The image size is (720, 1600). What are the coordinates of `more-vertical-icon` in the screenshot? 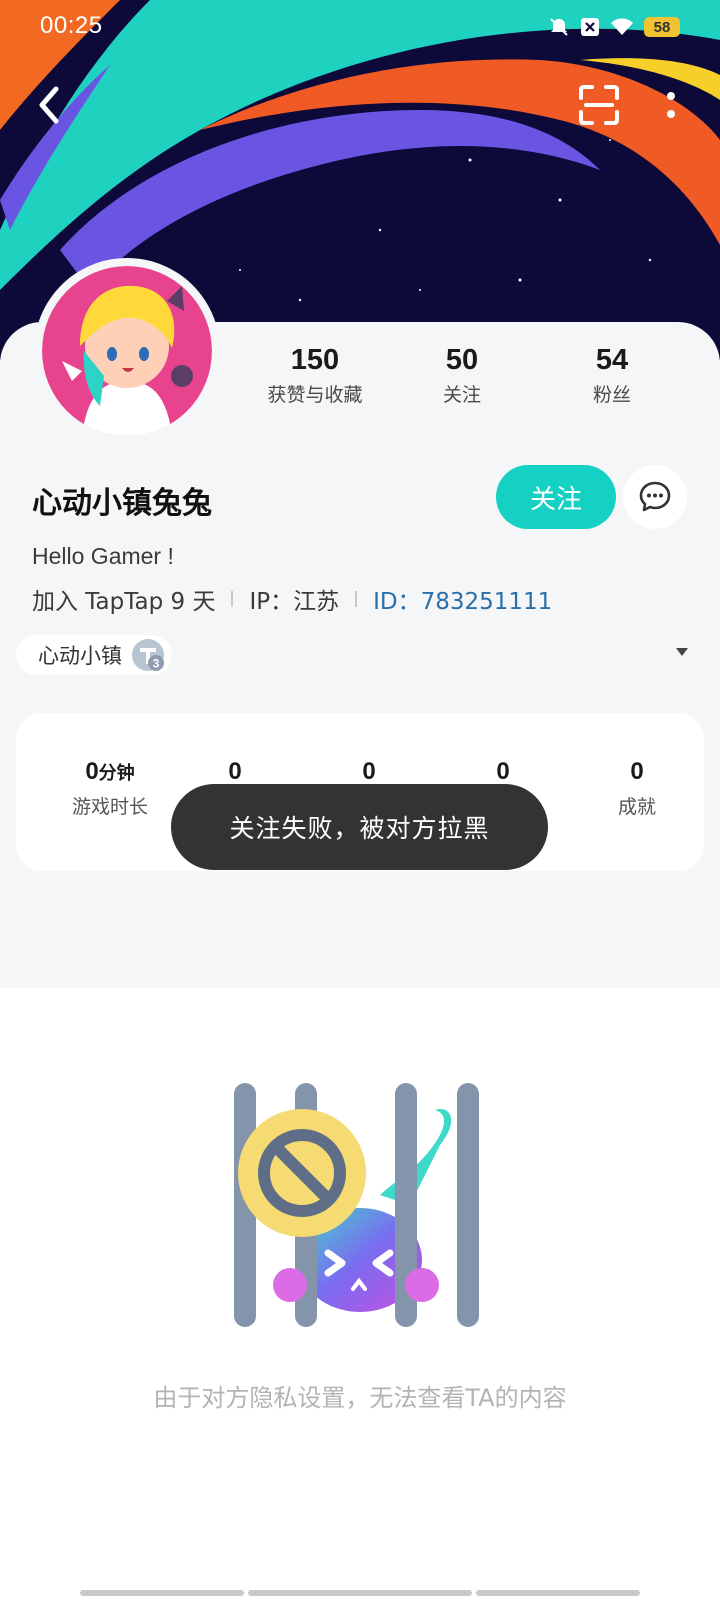 It's located at (671, 105).